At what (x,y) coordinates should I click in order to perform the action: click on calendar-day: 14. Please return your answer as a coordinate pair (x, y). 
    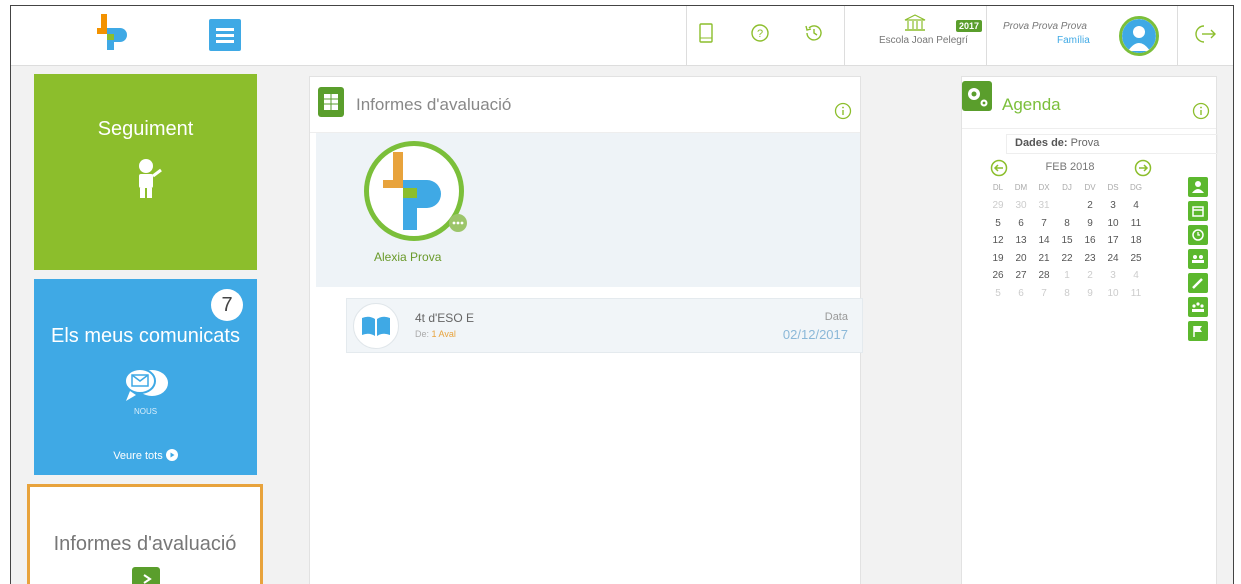
    Looking at the image, I should click on (1044, 241).